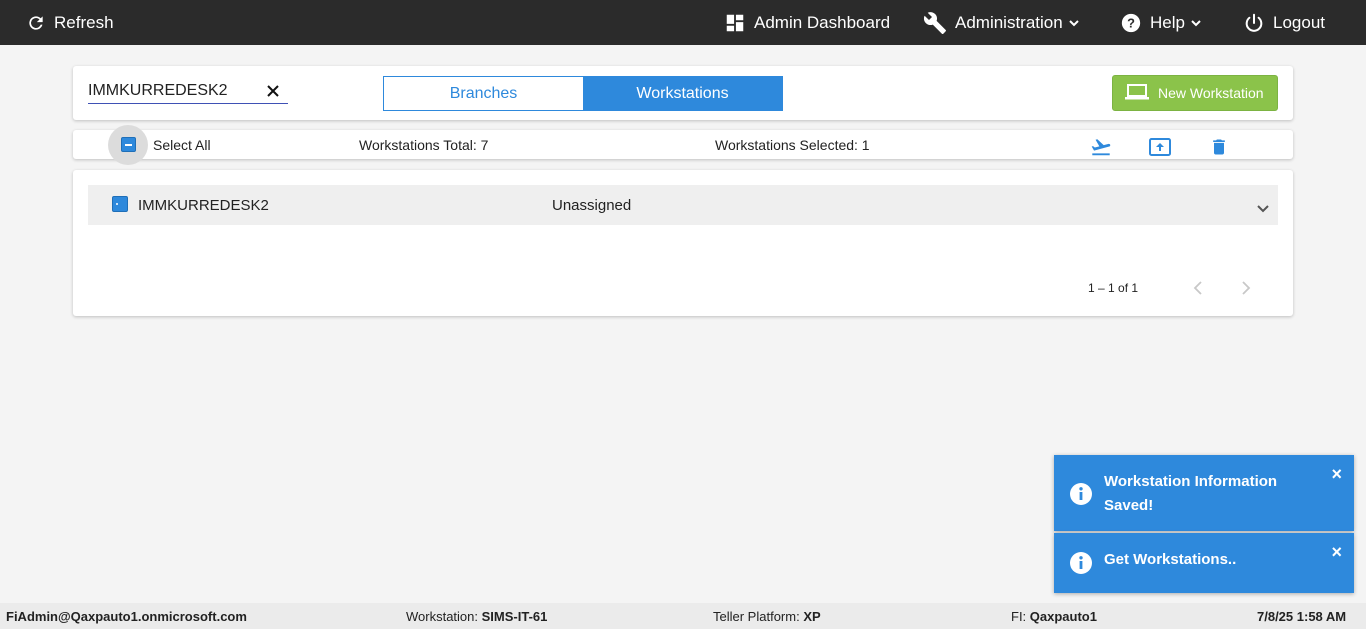  I want to click on toast-message: Workstation Information Saved!, so click(1191, 493).